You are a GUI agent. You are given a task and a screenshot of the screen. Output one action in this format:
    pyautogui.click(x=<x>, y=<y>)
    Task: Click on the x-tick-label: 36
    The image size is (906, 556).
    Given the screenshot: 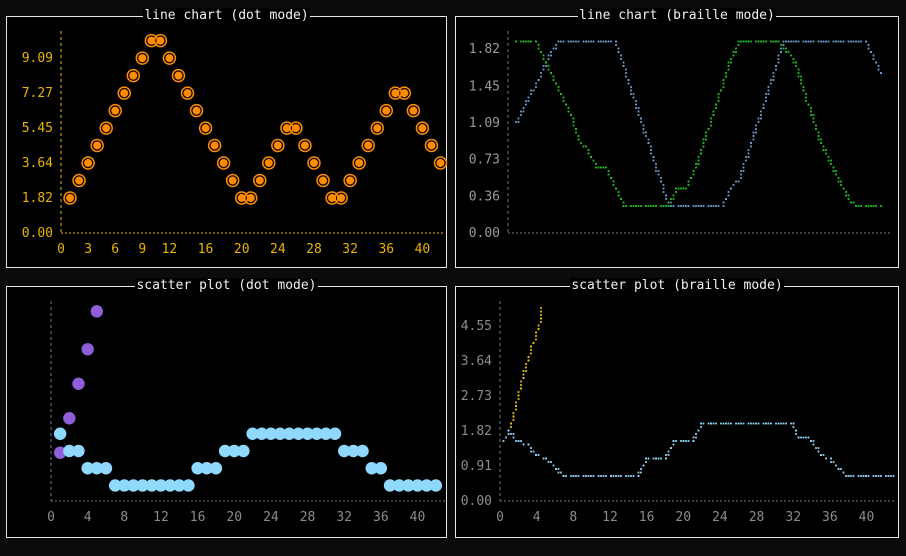 What is the action you would take?
    pyautogui.click(x=386, y=249)
    